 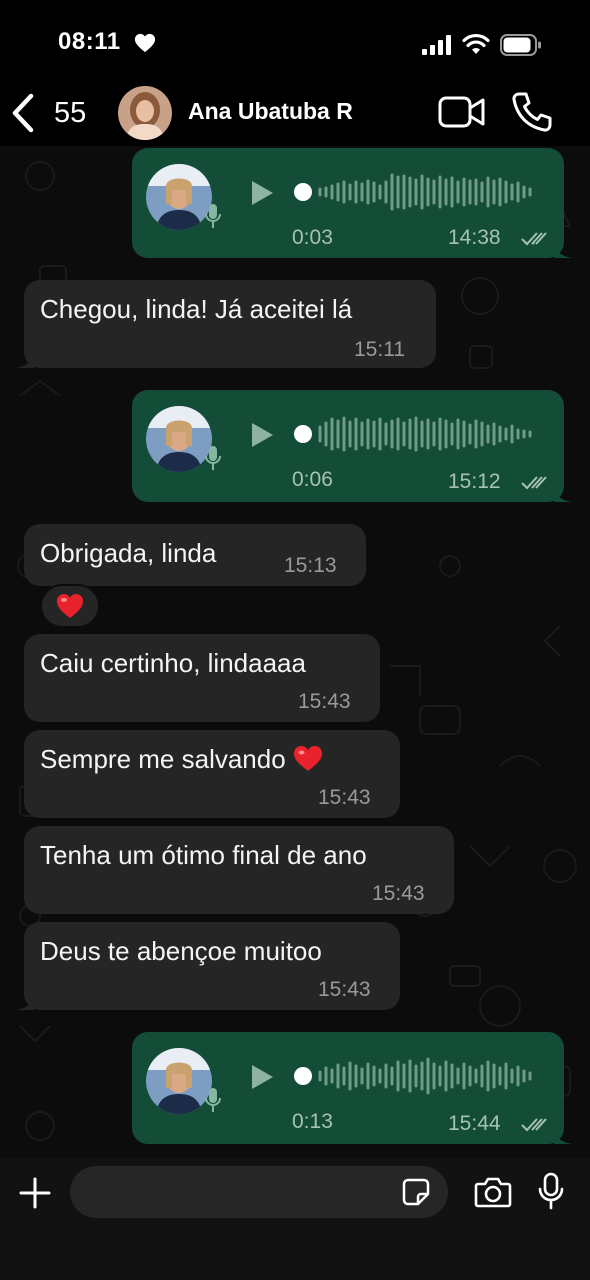 I want to click on message-text: Tenha um ótimo final de ano, so click(x=203, y=855).